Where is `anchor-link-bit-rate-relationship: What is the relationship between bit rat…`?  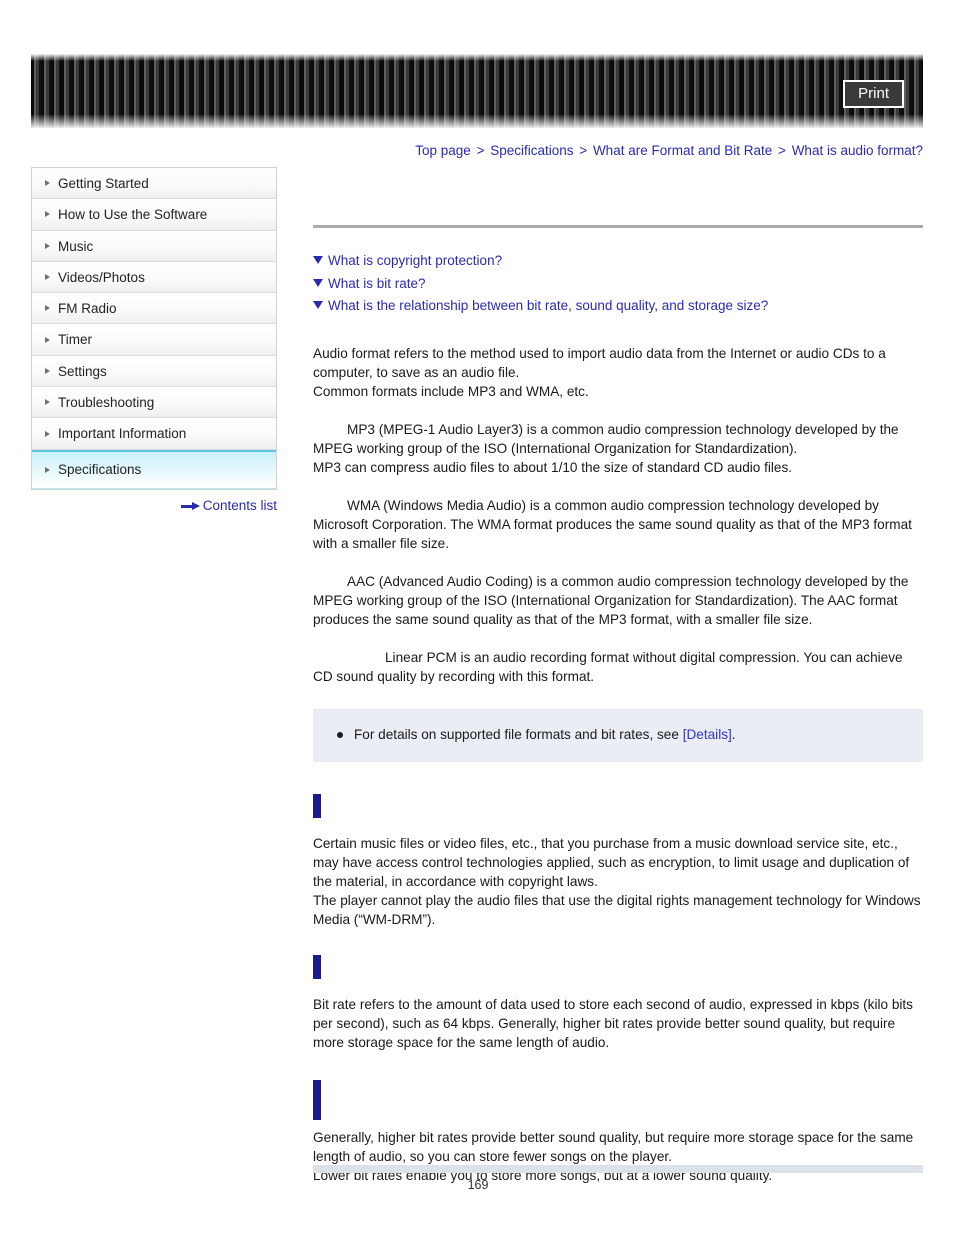 anchor-link-bit-rate-relationship: What is the relationship between bit rat… is located at coordinates (618, 306).